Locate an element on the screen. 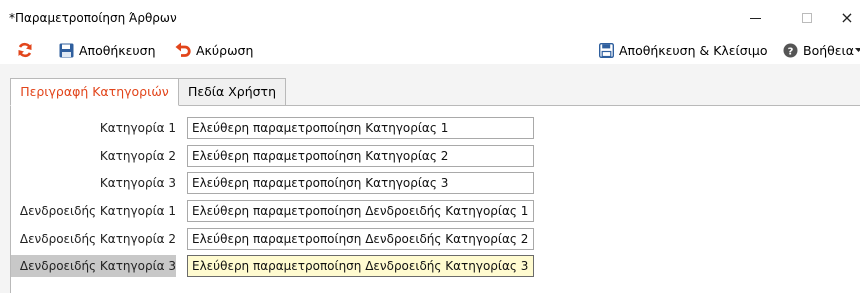  help-button: ? Βοήθεια is located at coordinates (821, 50).